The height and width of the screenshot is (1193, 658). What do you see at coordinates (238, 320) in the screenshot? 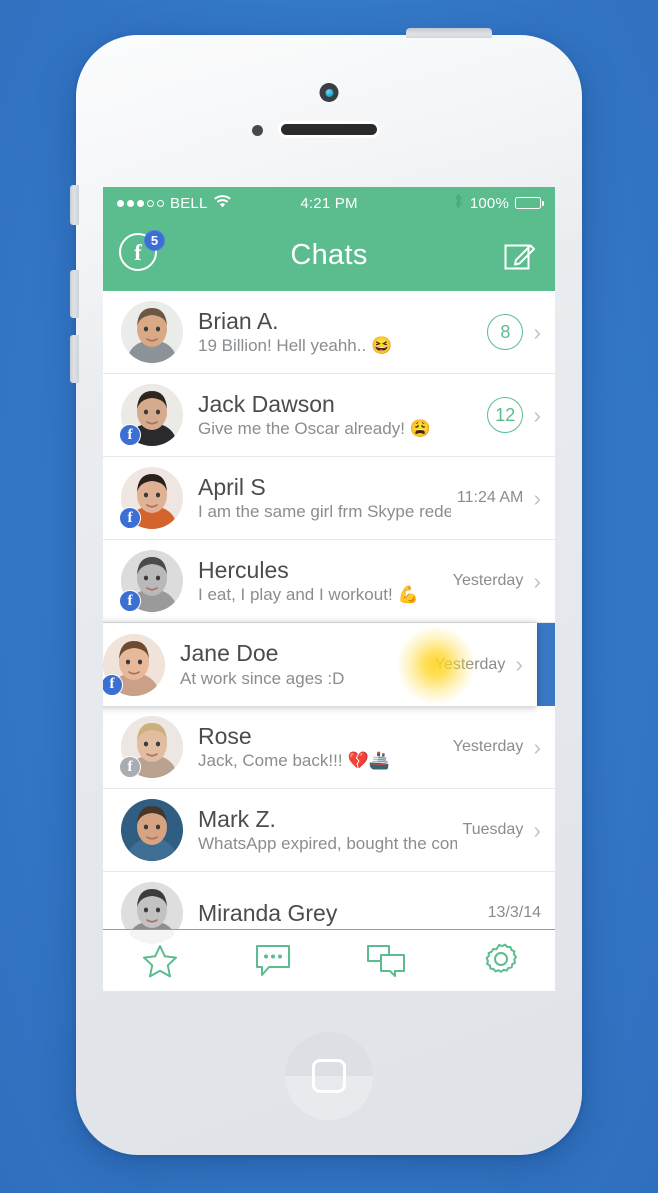
I see `chat-contact-name: Brian A.` at bounding box center [238, 320].